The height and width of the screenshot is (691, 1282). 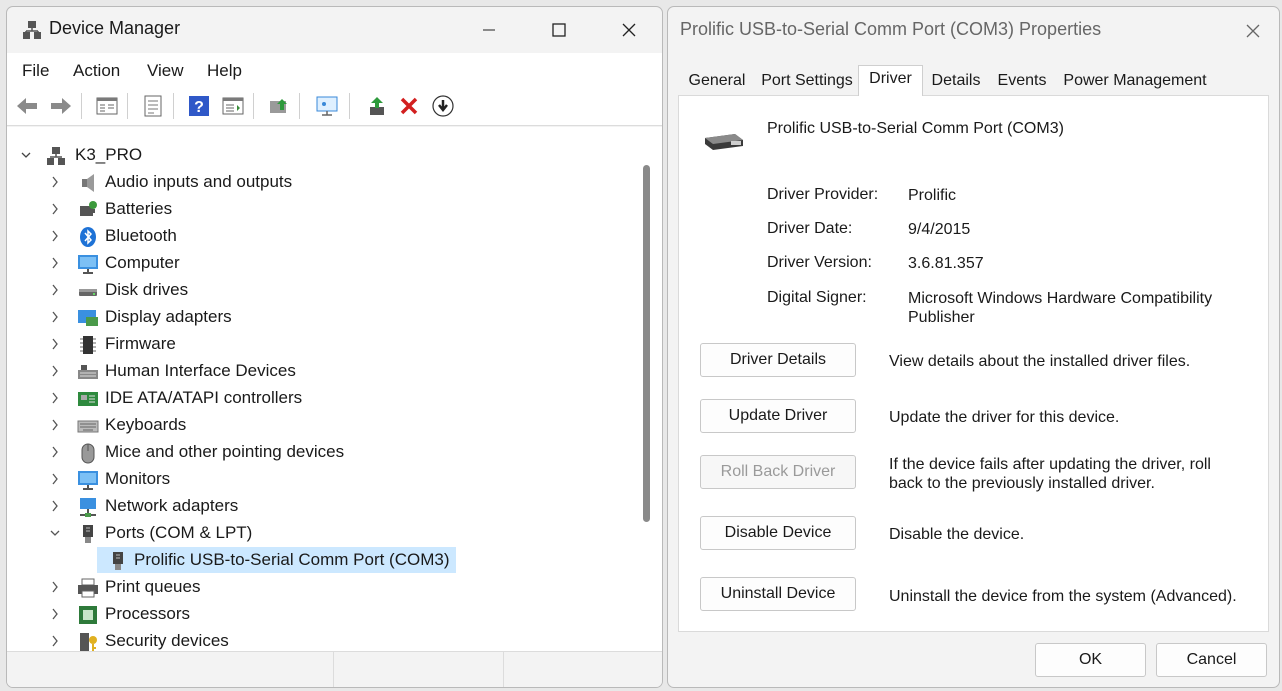 I want to click on update-driver-button: Update Driver, so click(x=778, y=416).